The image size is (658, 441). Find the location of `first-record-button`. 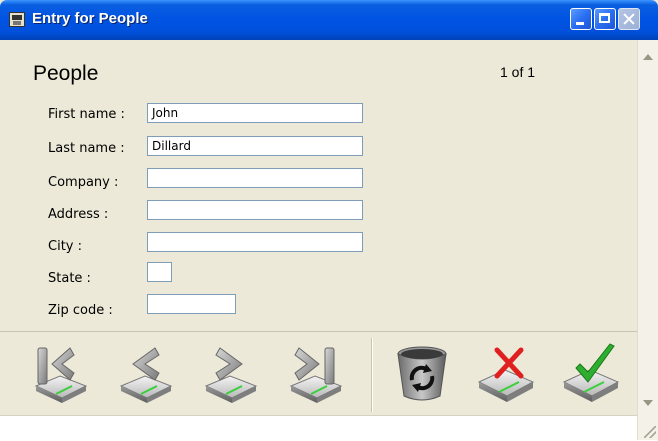

first-record-button is located at coordinates (60, 373).